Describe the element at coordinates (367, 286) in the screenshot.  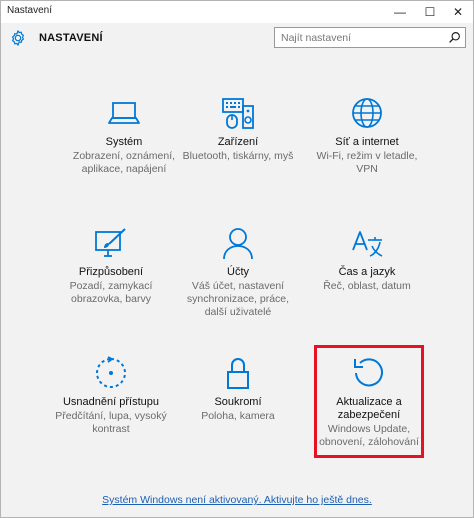
I see `tile-desc: Řeč, oblast, datum` at that location.